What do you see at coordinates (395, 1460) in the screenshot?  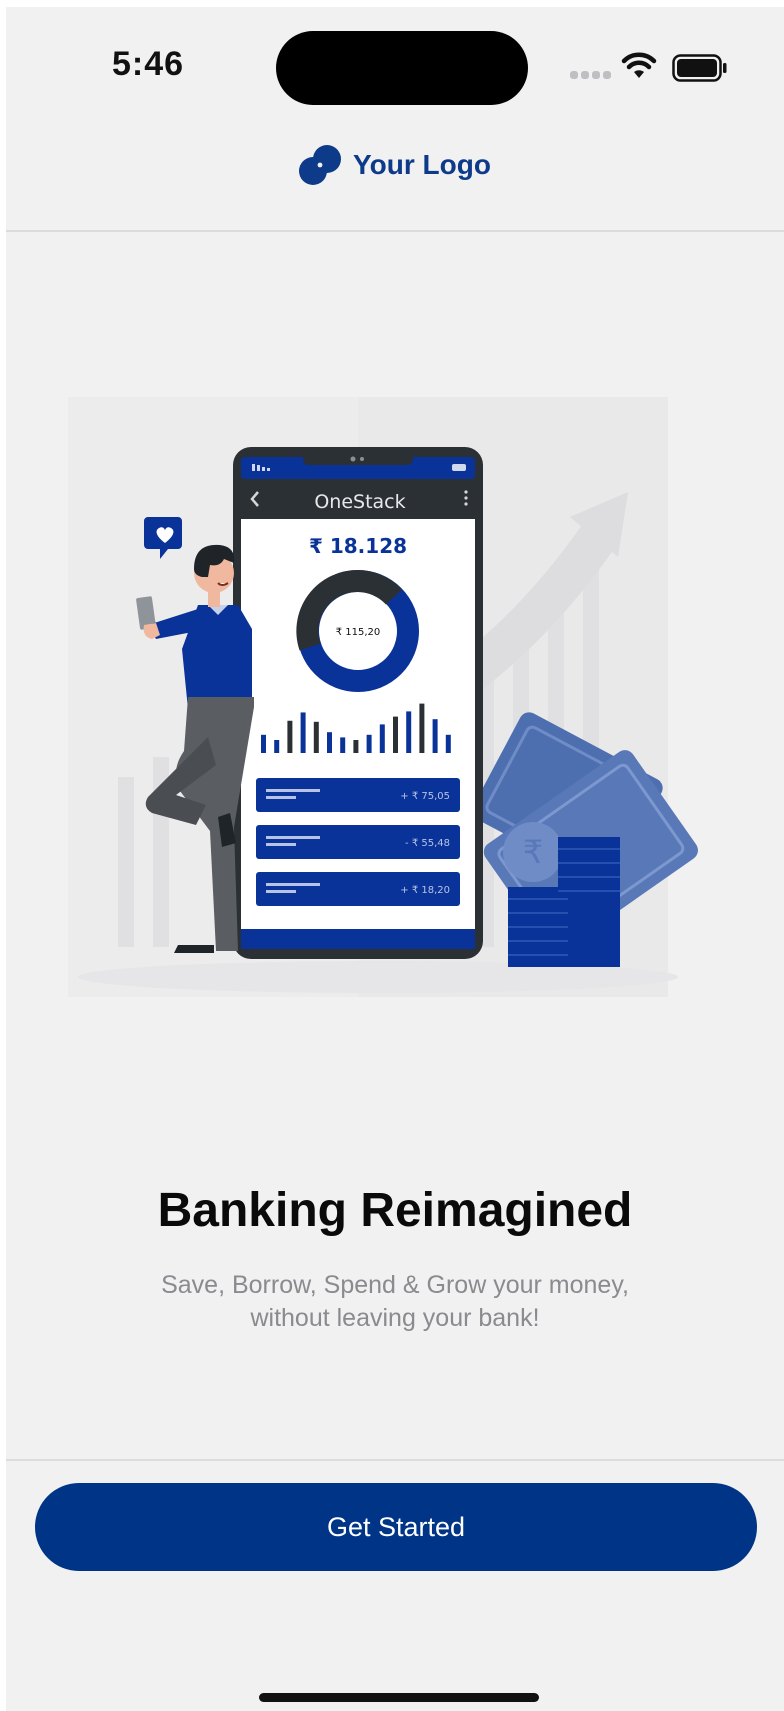 I see `footer-divider` at bounding box center [395, 1460].